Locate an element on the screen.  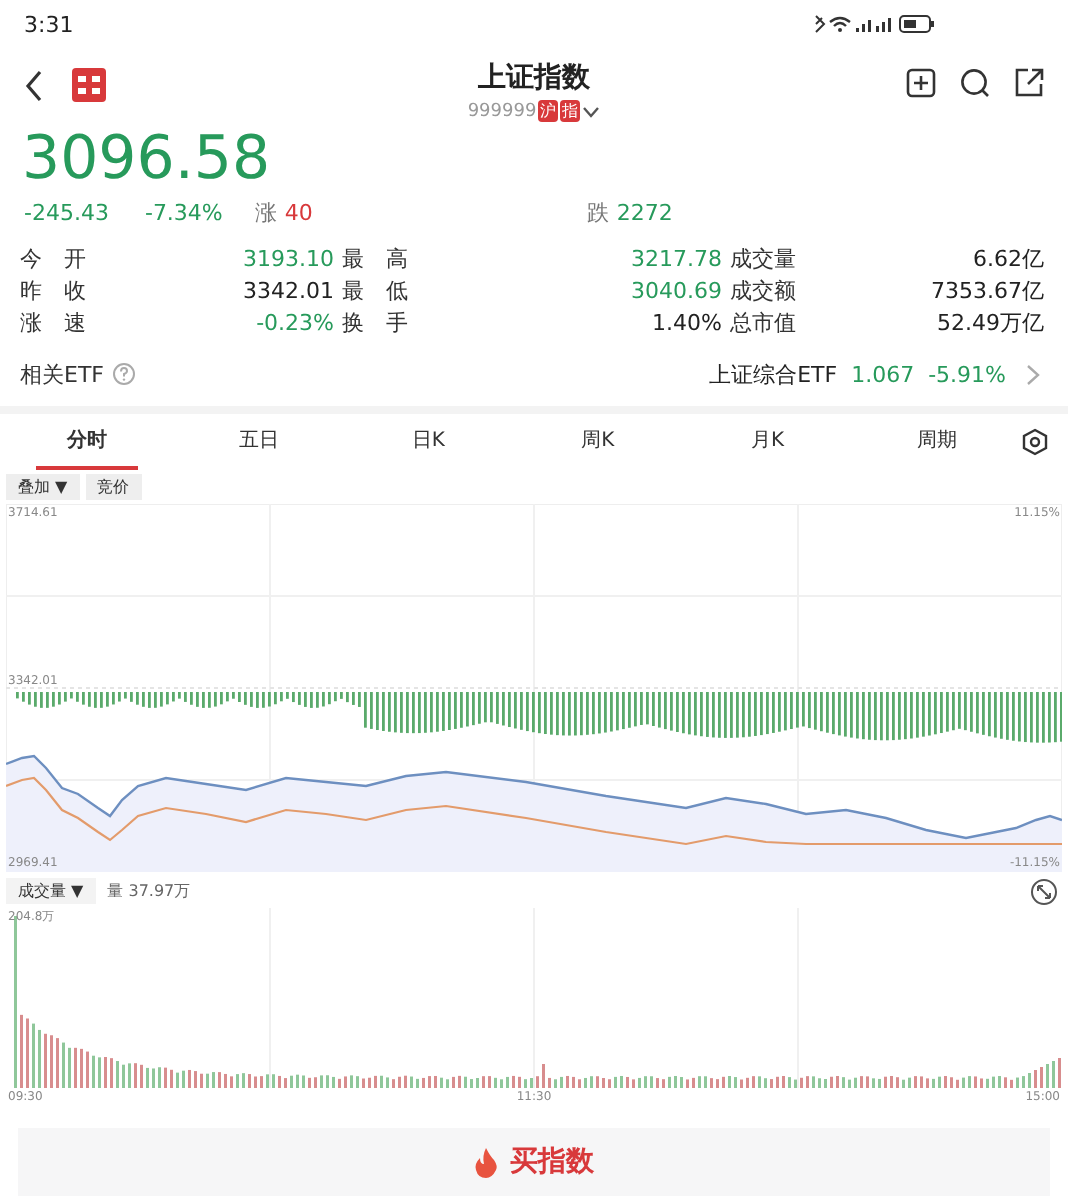
stat-value: 3193.10 is located at coordinates (288, 259).